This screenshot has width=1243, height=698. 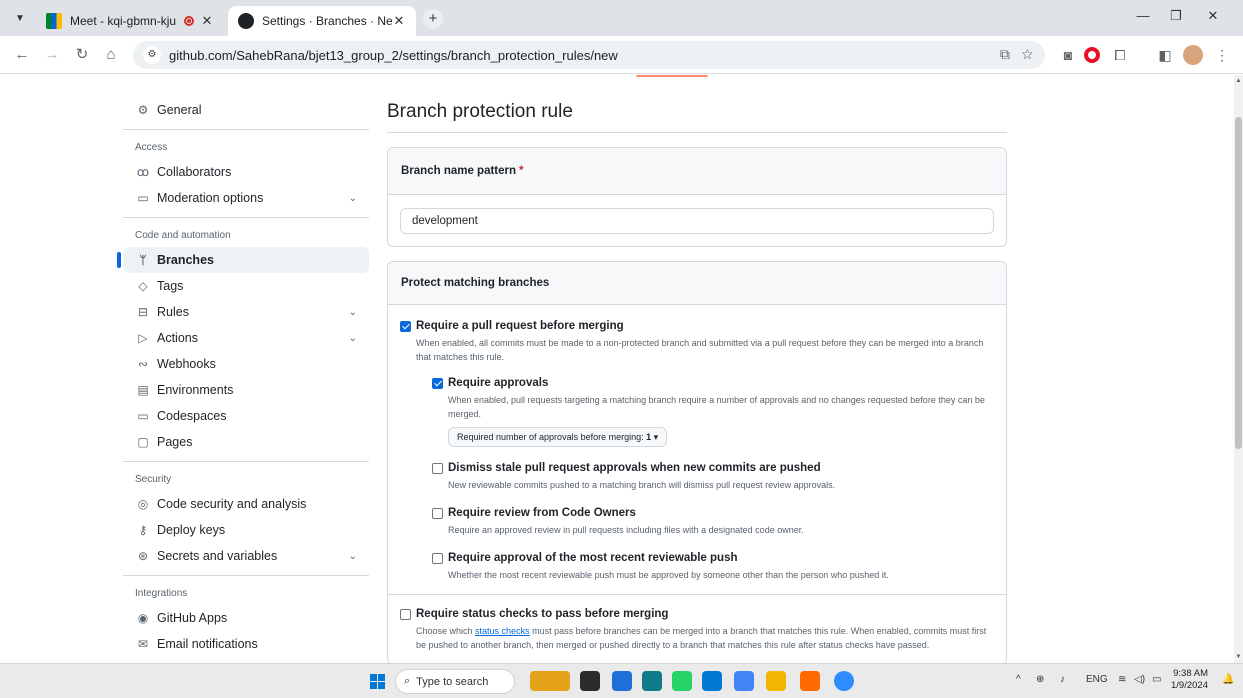 What do you see at coordinates (143, 556) in the screenshot?
I see `asterisk-icon: ⊛` at bounding box center [143, 556].